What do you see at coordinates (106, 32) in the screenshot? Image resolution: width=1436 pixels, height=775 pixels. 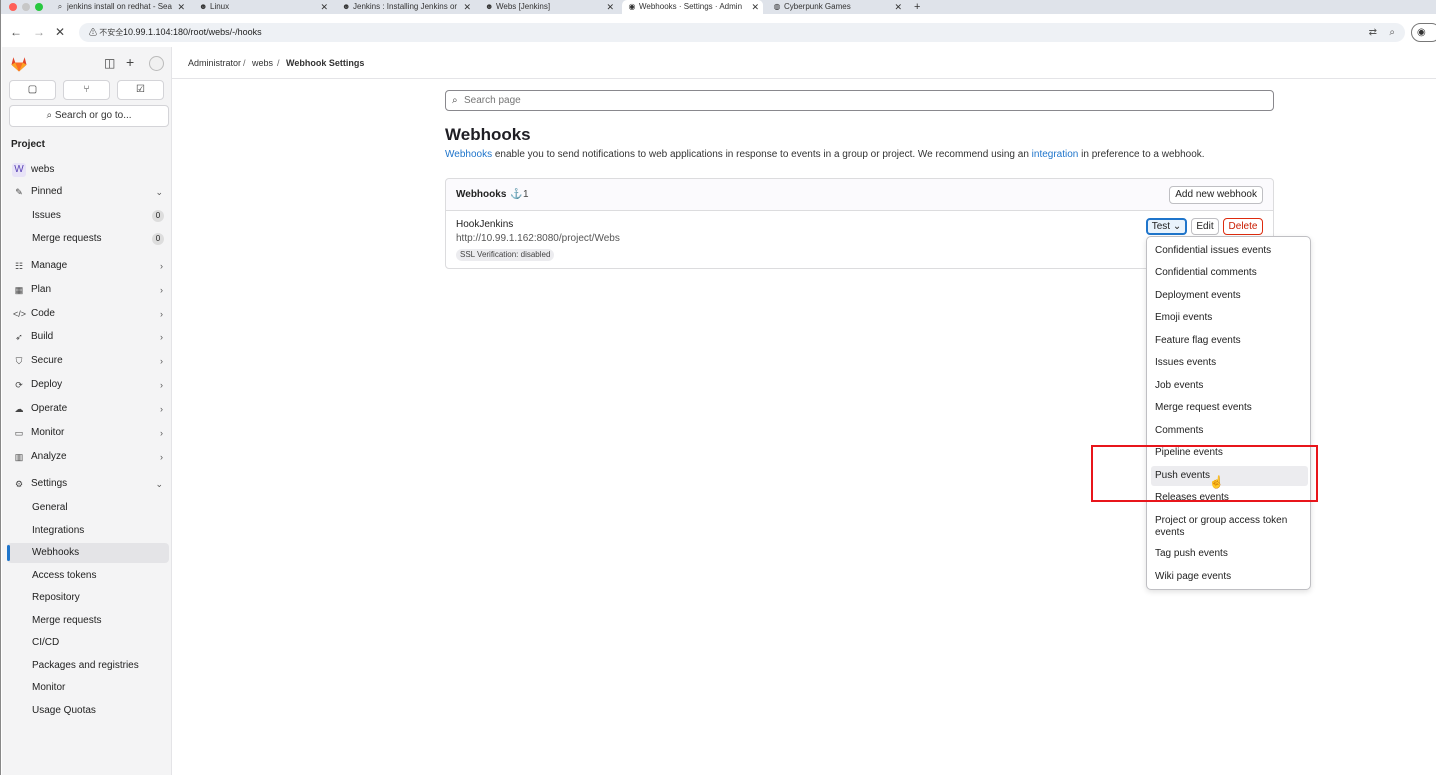 I see `insecure-badge: ⚠ 不安全` at bounding box center [106, 32].